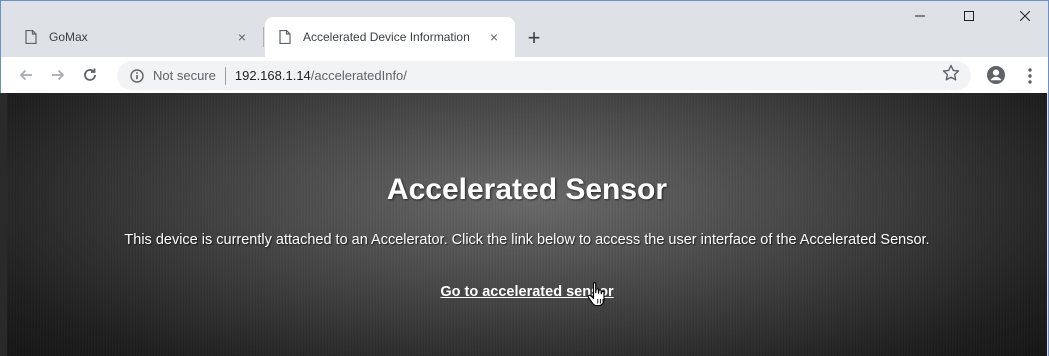  I want to click on maximize-icon, so click(969, 16).